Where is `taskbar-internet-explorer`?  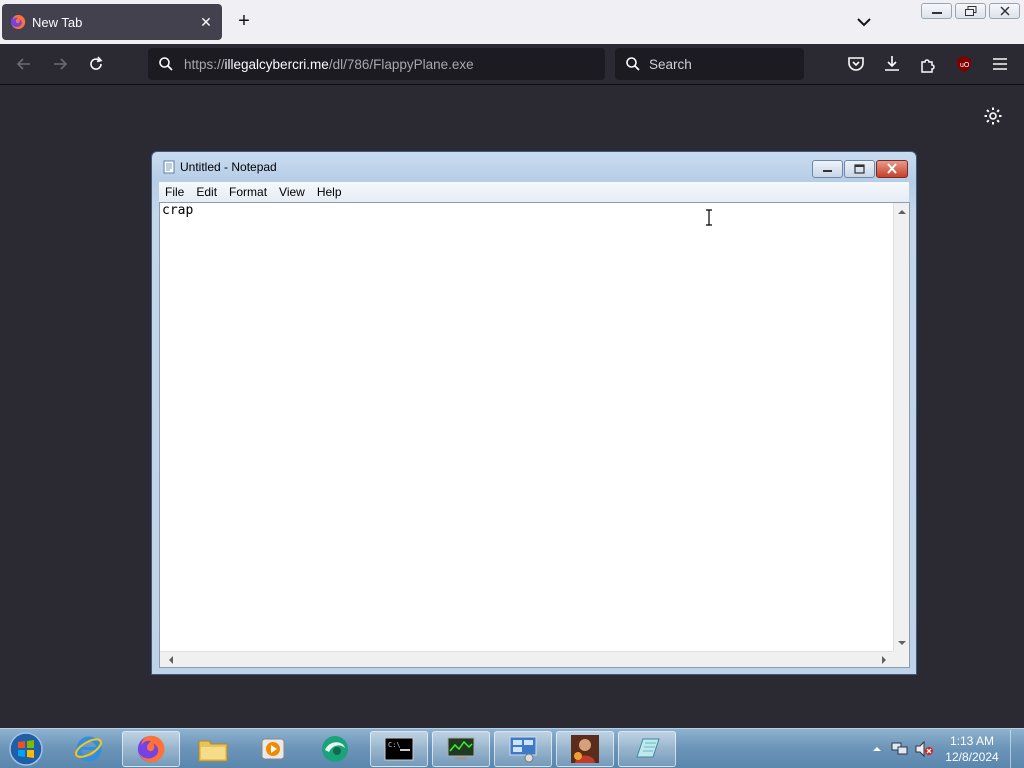 taskbar-internet-explorer is located at coordinates (89, 749).